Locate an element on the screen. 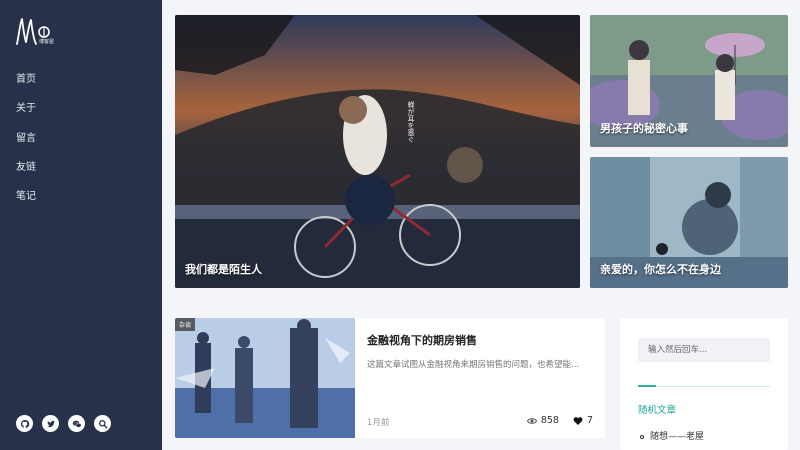  search-input is located at coordinates (704, 350).